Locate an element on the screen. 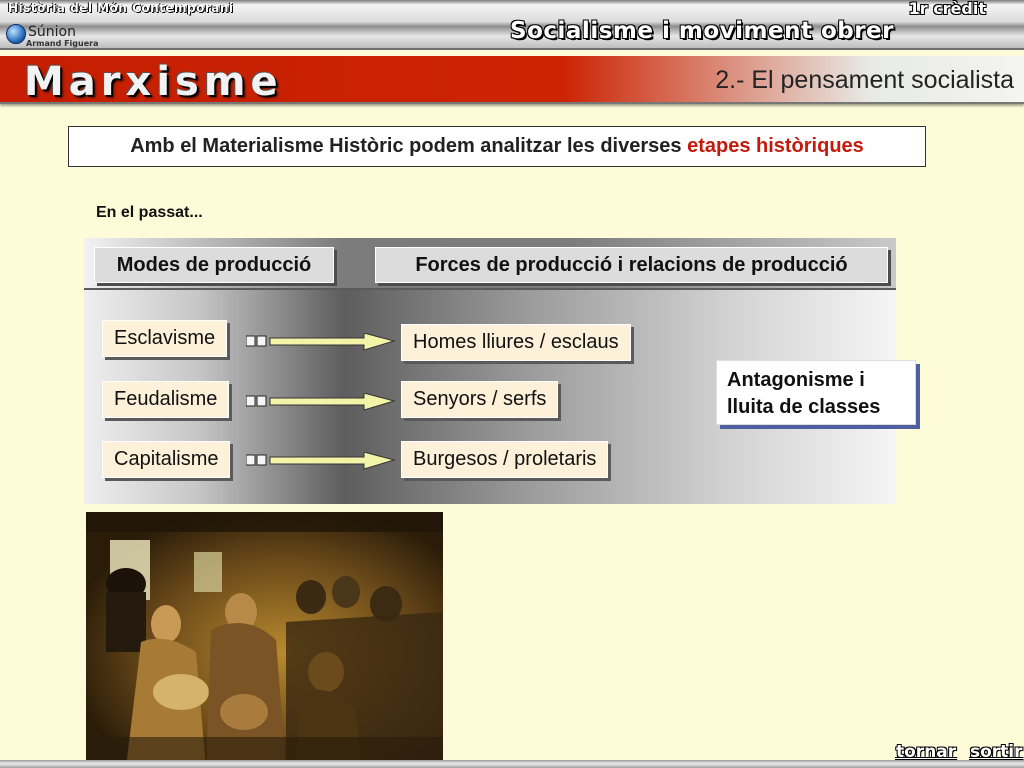 Image resolution: width=1024 pixels, height=768 pixels. logo-name: Súnion is located at coordinates (52, 32).